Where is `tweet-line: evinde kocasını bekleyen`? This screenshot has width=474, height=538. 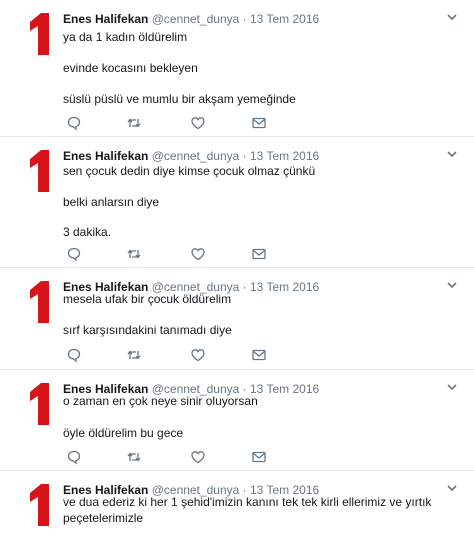
tweet-line: evinde kocasını bekleyen is located at coordinates (130, 68).